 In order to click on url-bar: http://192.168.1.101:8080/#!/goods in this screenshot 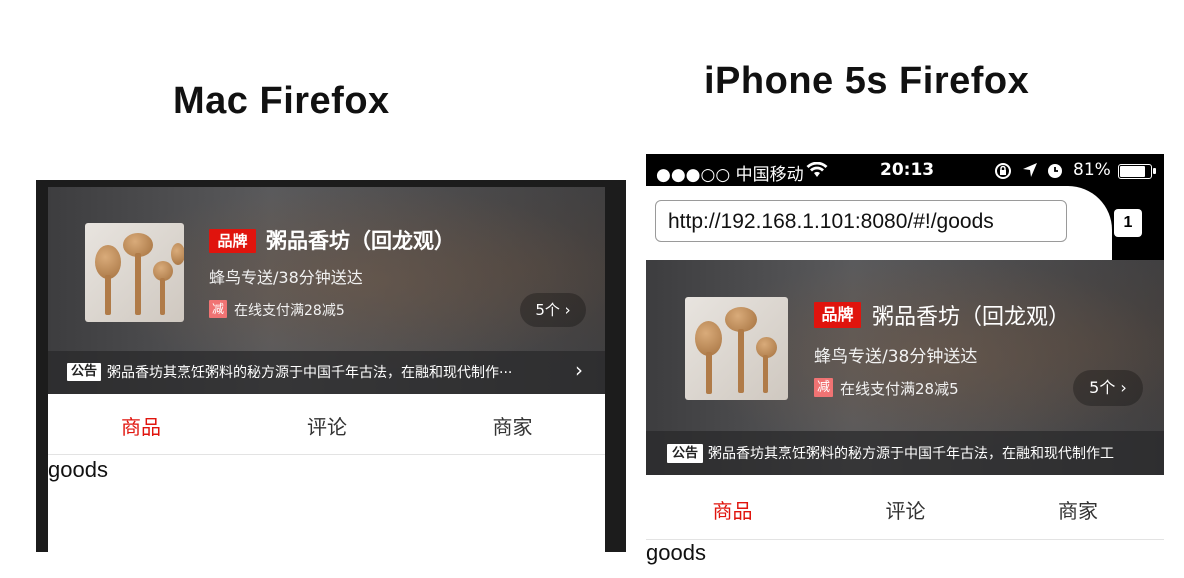, I will do `click(861, 221)`.